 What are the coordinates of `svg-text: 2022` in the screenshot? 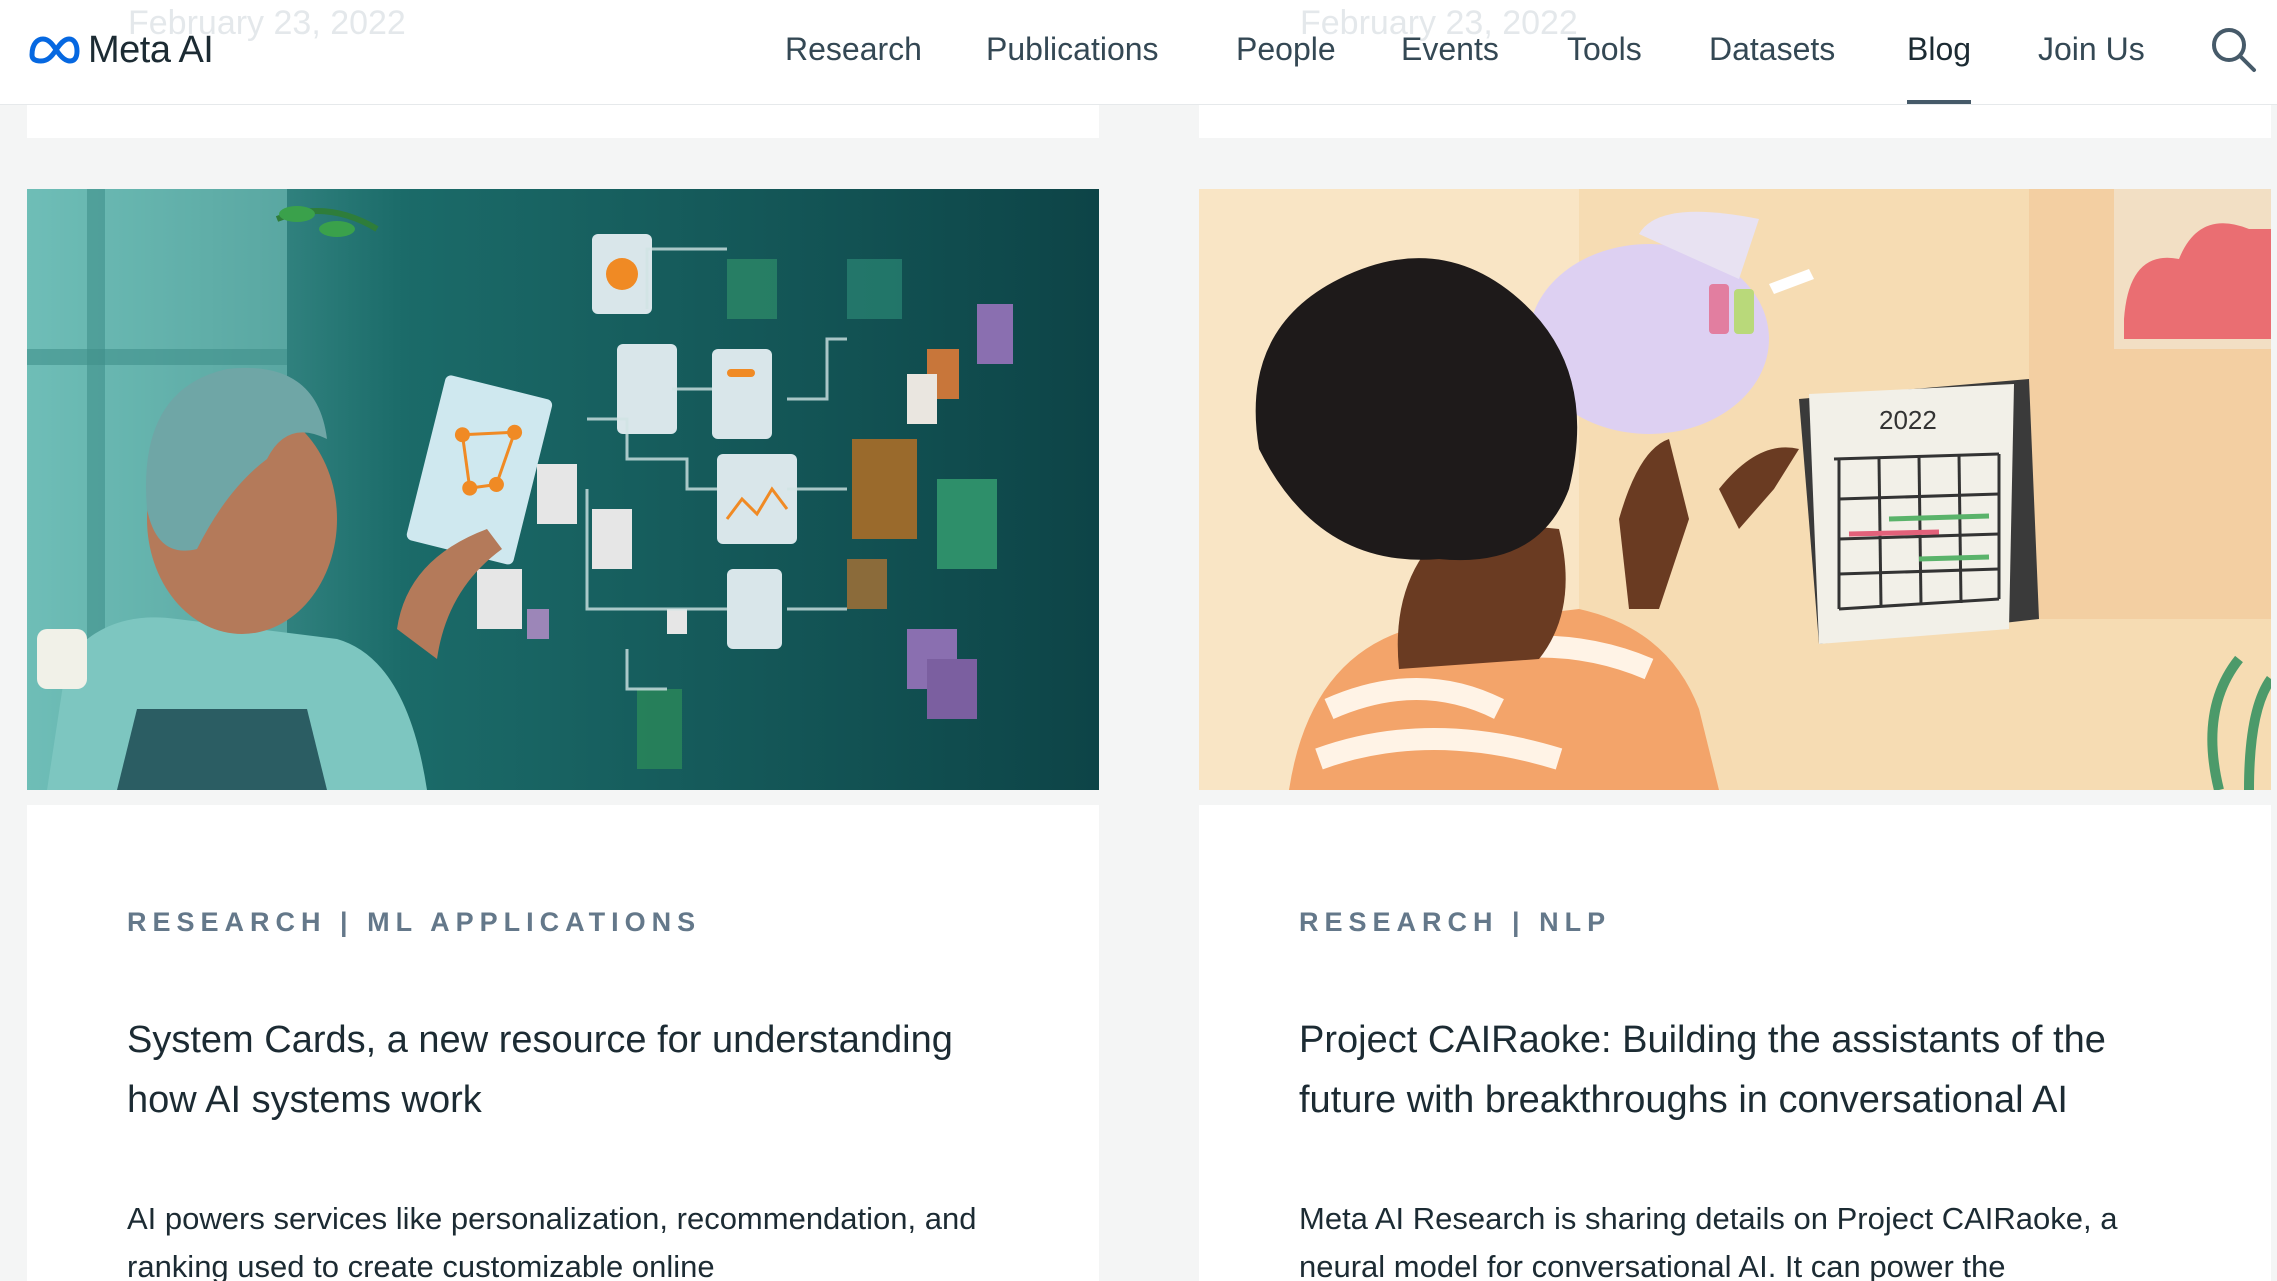 It's located at (1908, 420).